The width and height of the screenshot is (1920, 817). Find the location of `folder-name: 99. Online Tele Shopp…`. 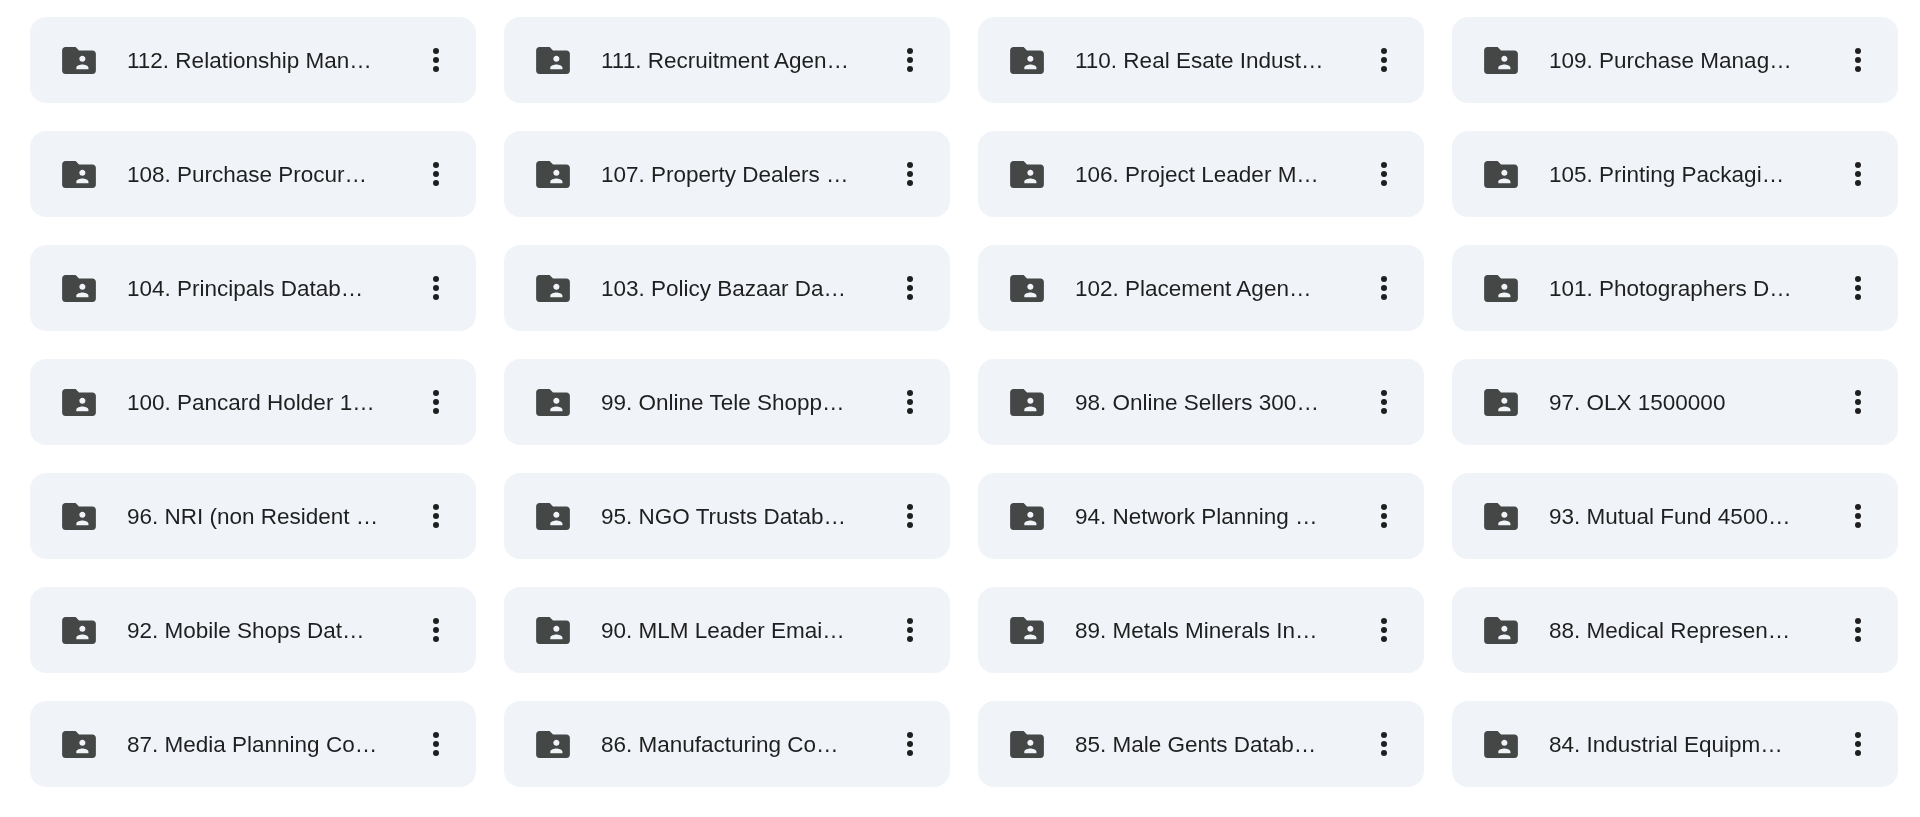

folder-name: 99. Online Tele Shopp… is located at coordinates (723, 402).